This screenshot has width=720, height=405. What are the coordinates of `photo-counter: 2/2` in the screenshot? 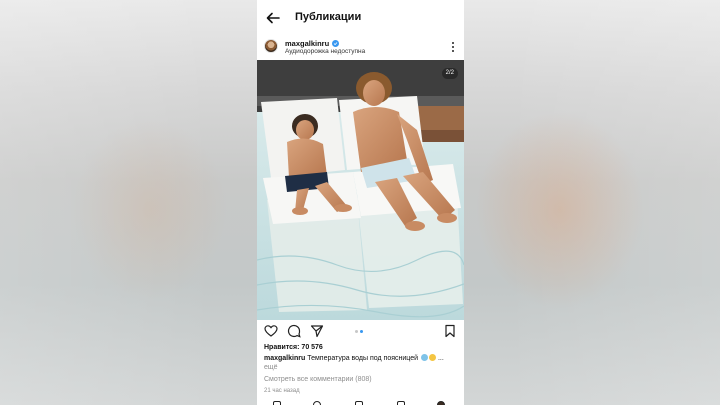 It's located at (449, 73).